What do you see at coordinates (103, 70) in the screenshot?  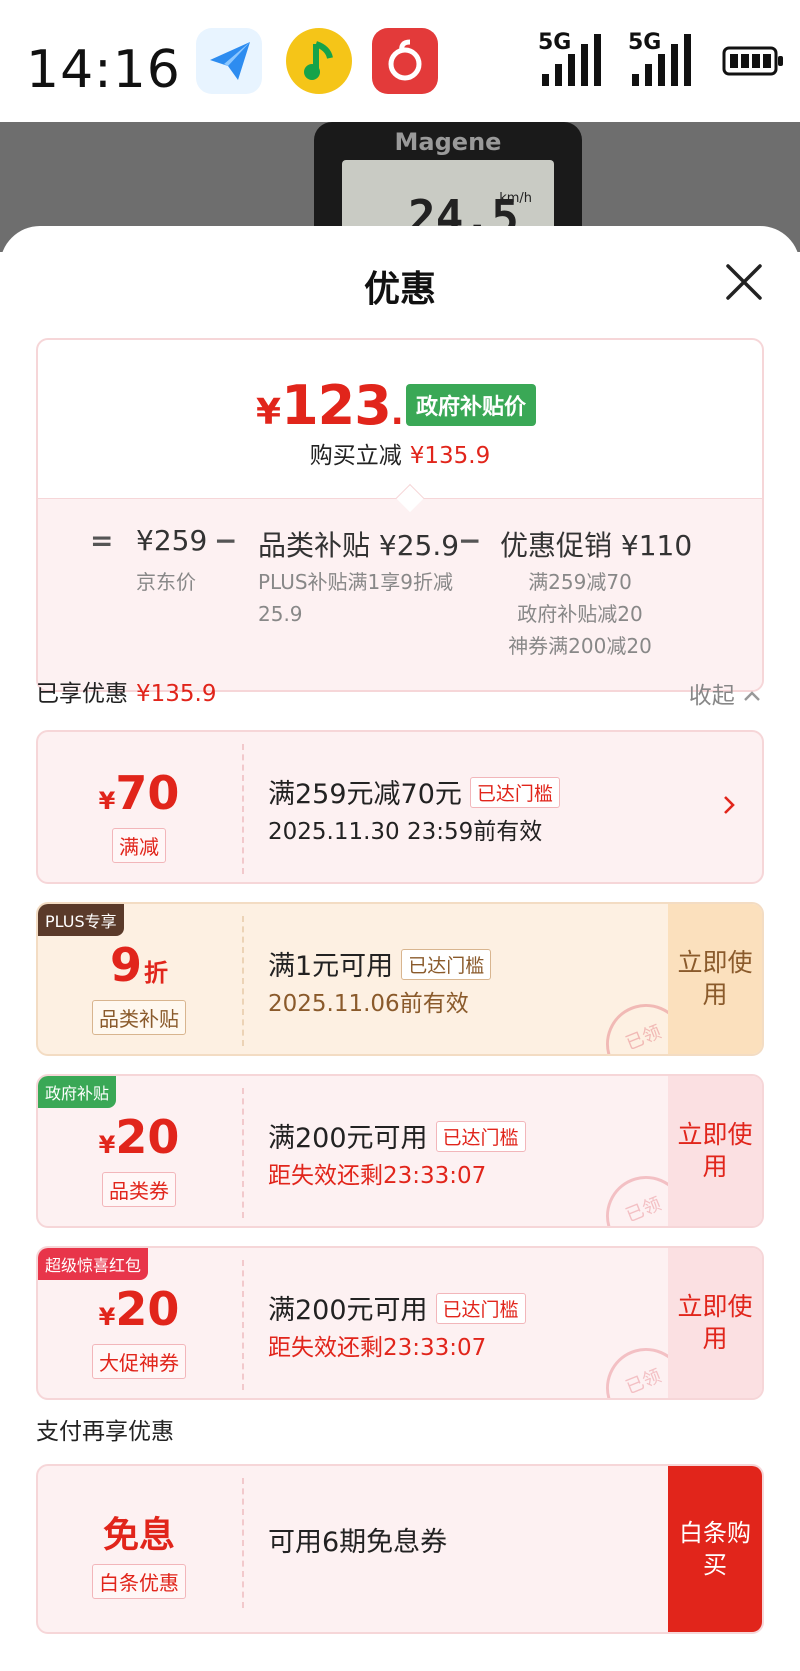 I see `clock: 14:16` at bounding box center [103, 70].